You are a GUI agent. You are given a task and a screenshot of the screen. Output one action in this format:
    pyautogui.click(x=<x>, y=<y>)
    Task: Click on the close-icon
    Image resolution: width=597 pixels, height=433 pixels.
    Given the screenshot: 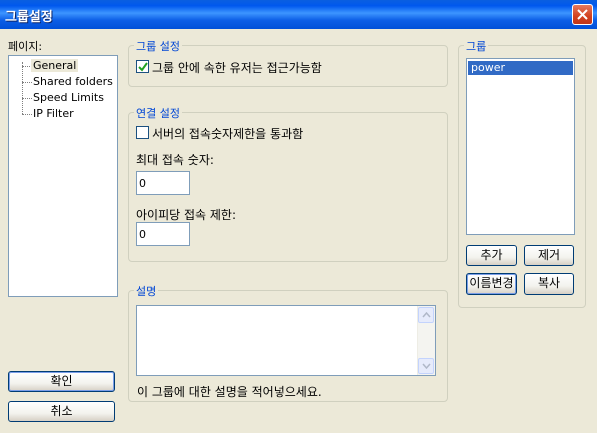 What is the action you would take?
    pyautogui.click(x=582, y=14)
    